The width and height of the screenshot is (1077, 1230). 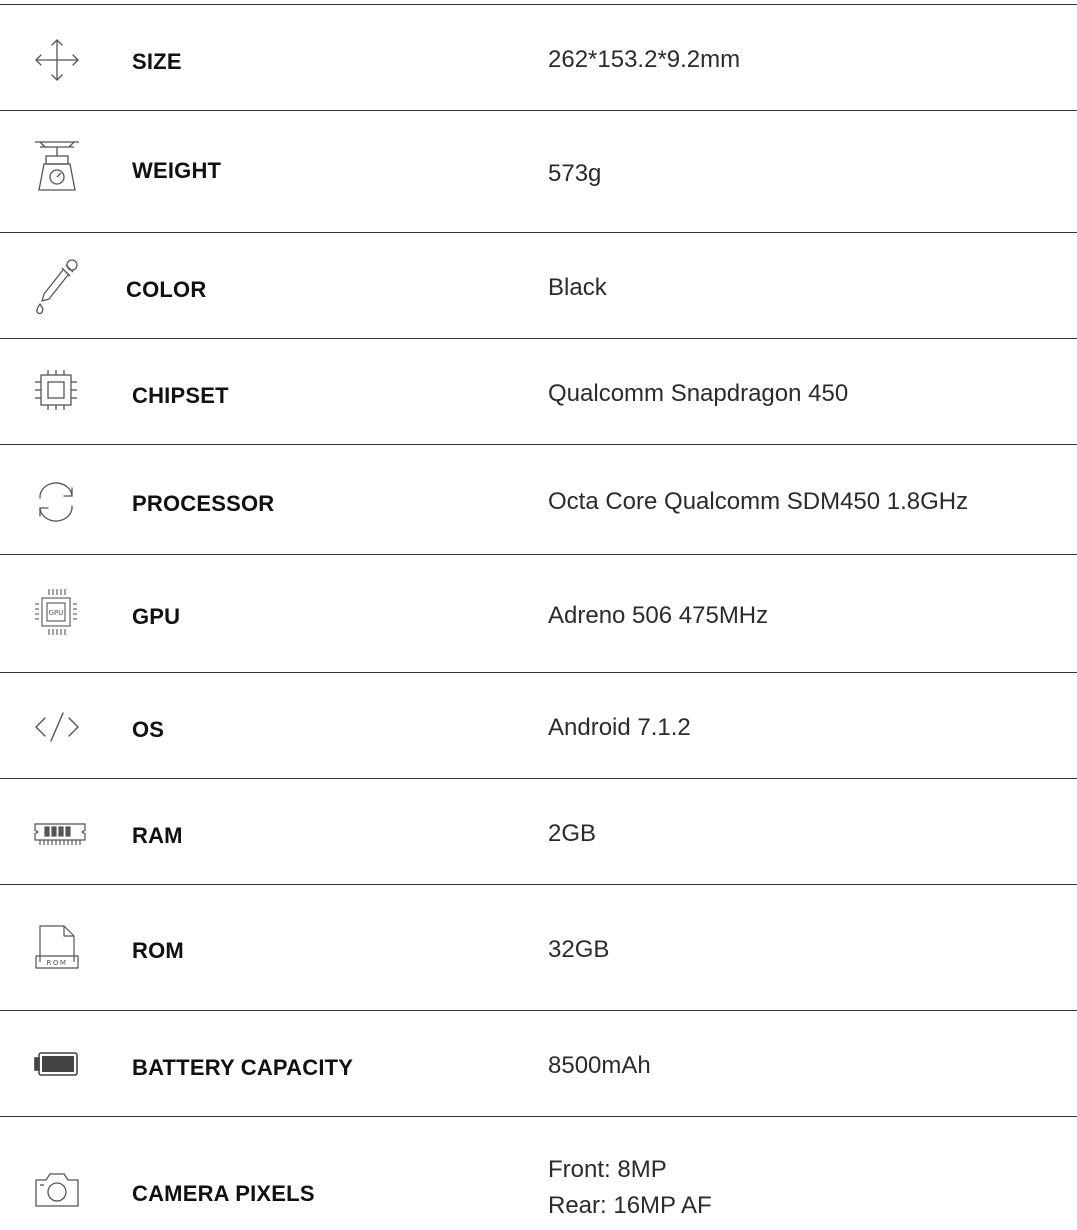 What do you see at coordinates (59, 832) in the screenshot?
I see `ram-module-icon` at bounding box center [59, 832].